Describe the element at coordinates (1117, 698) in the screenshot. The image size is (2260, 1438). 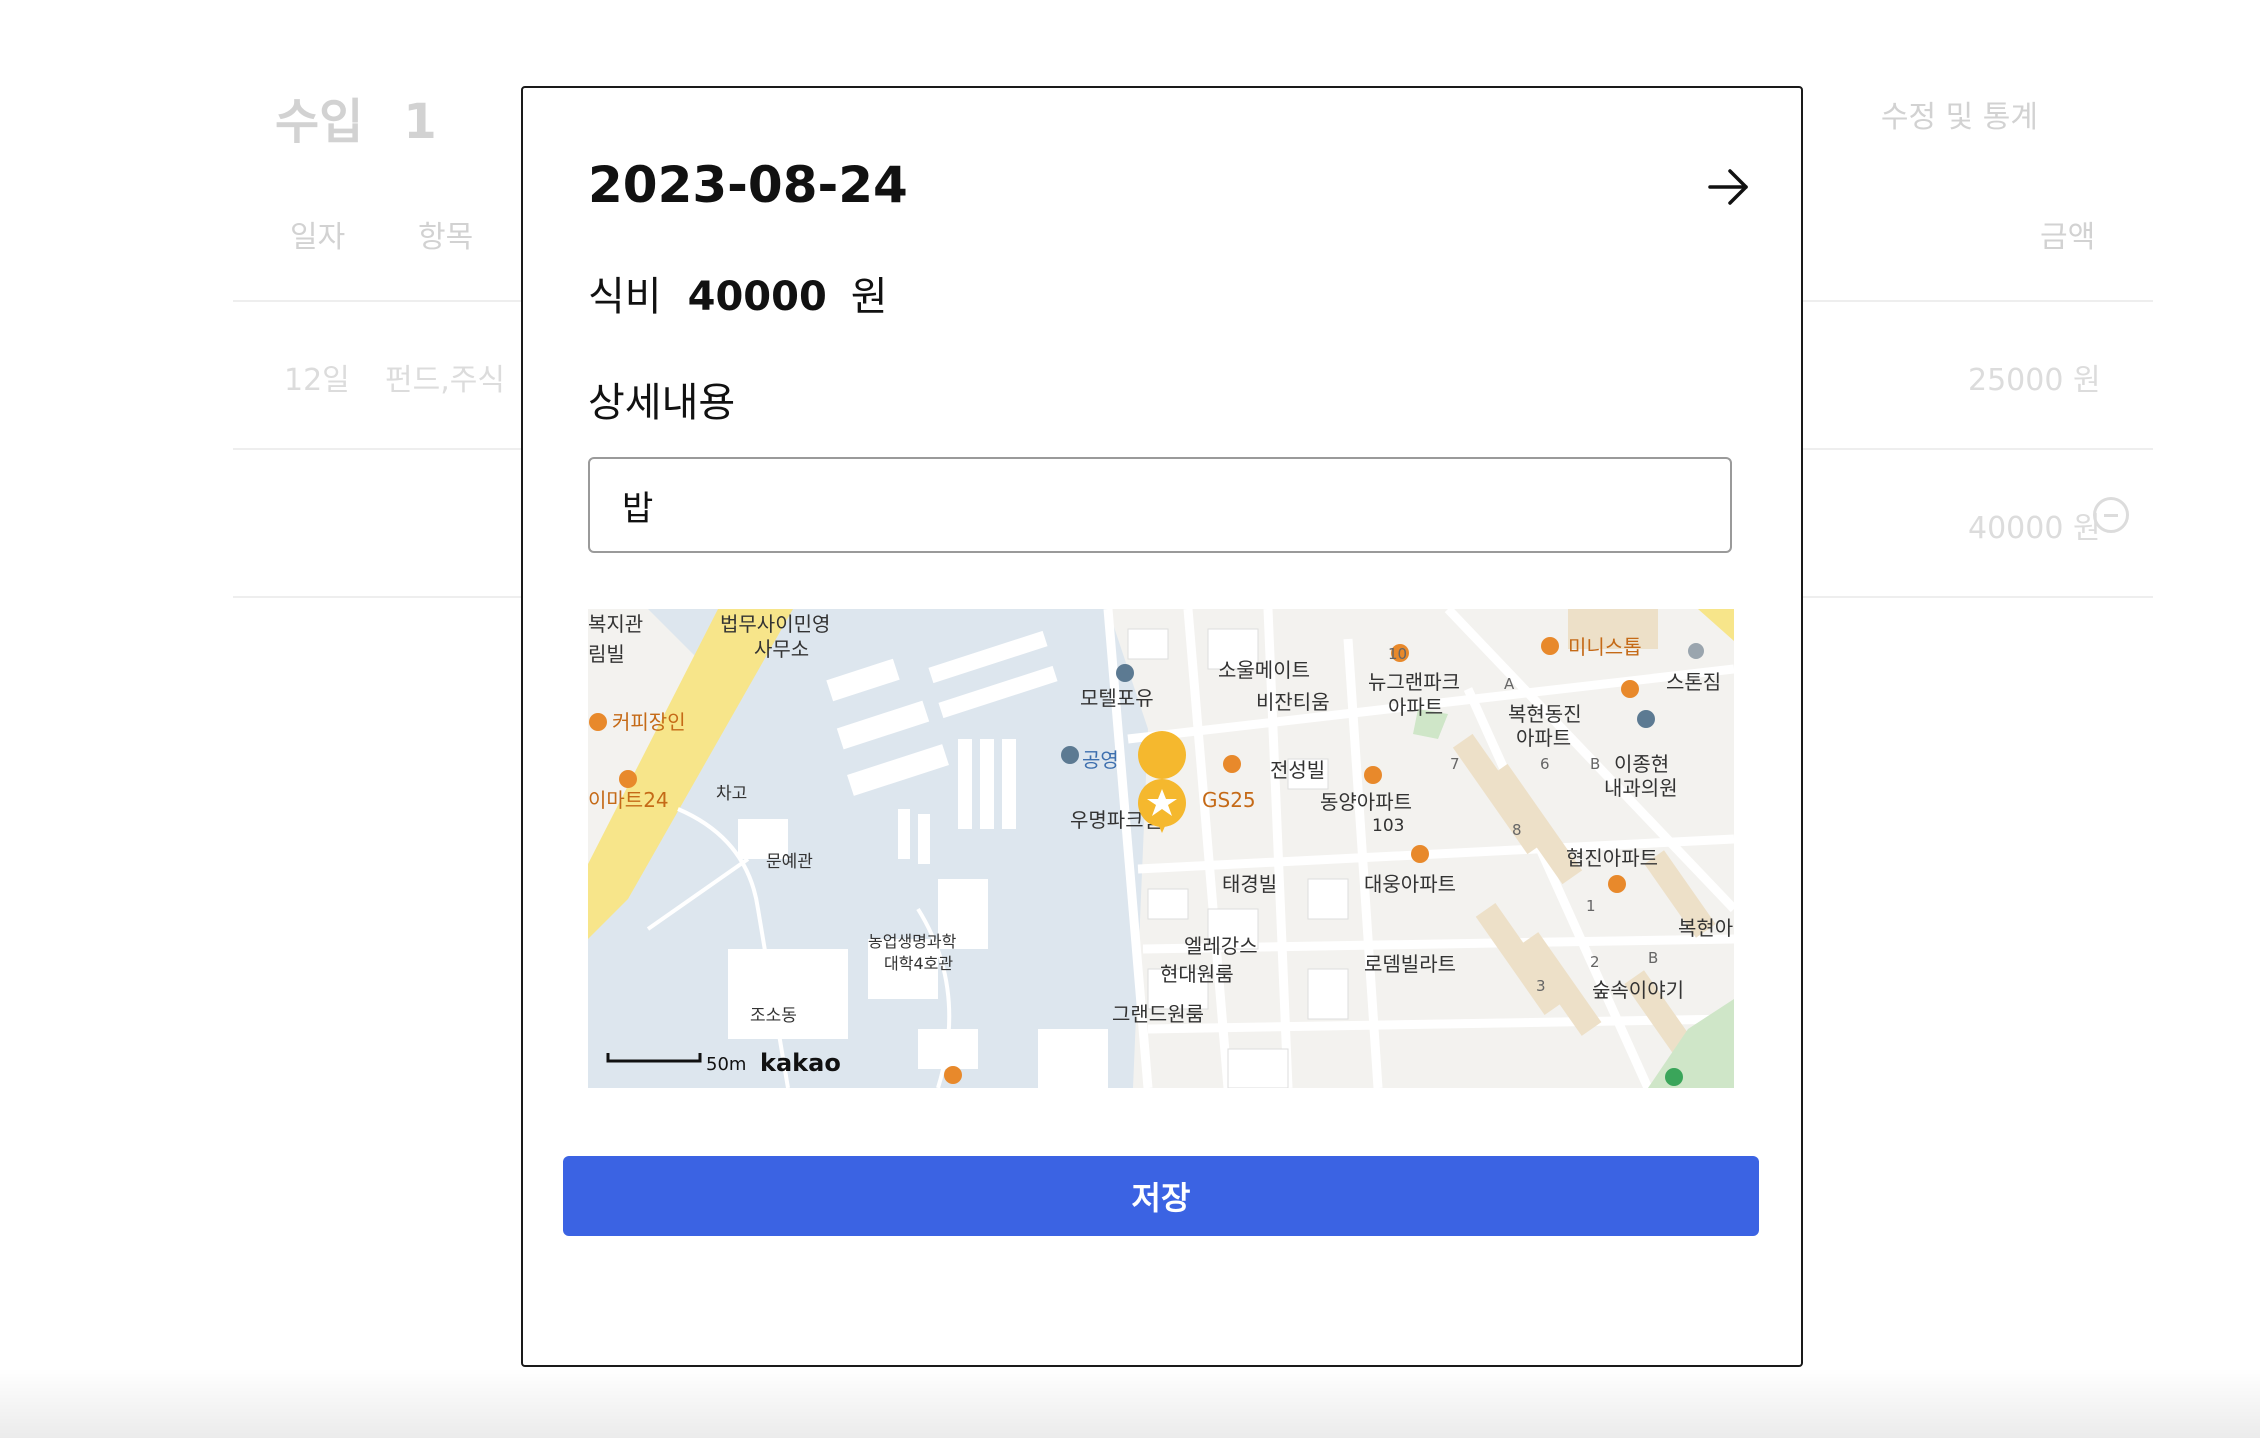
I see `map-label: 모텔포유` at that location.